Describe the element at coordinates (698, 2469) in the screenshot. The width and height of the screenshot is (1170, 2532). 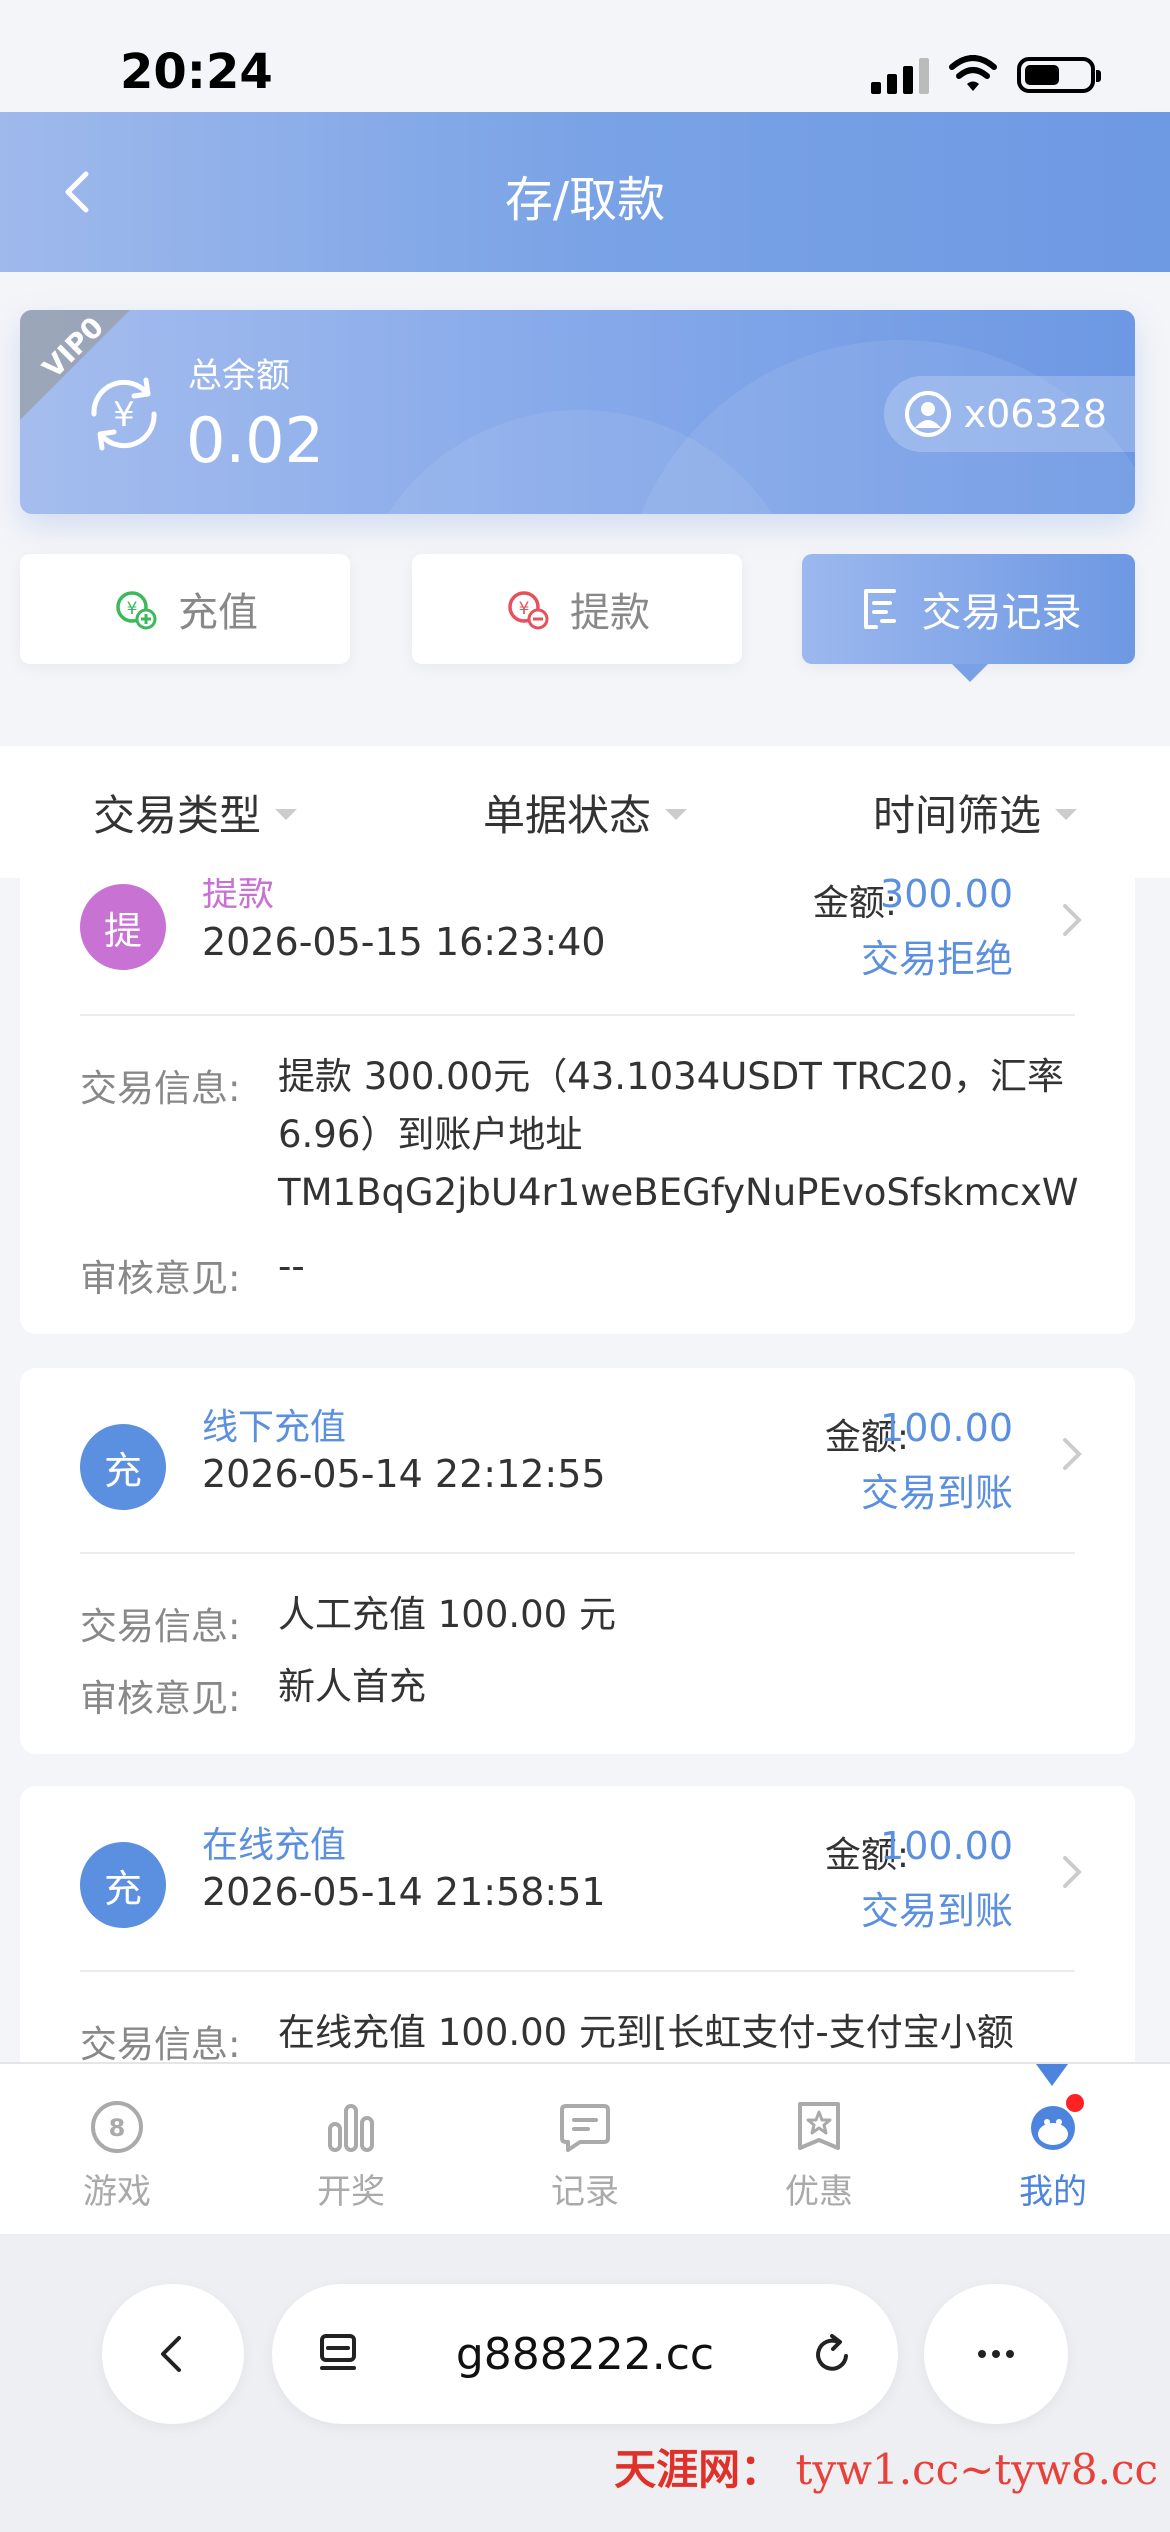
I see `watermark-site: 天涯网：` at that location.